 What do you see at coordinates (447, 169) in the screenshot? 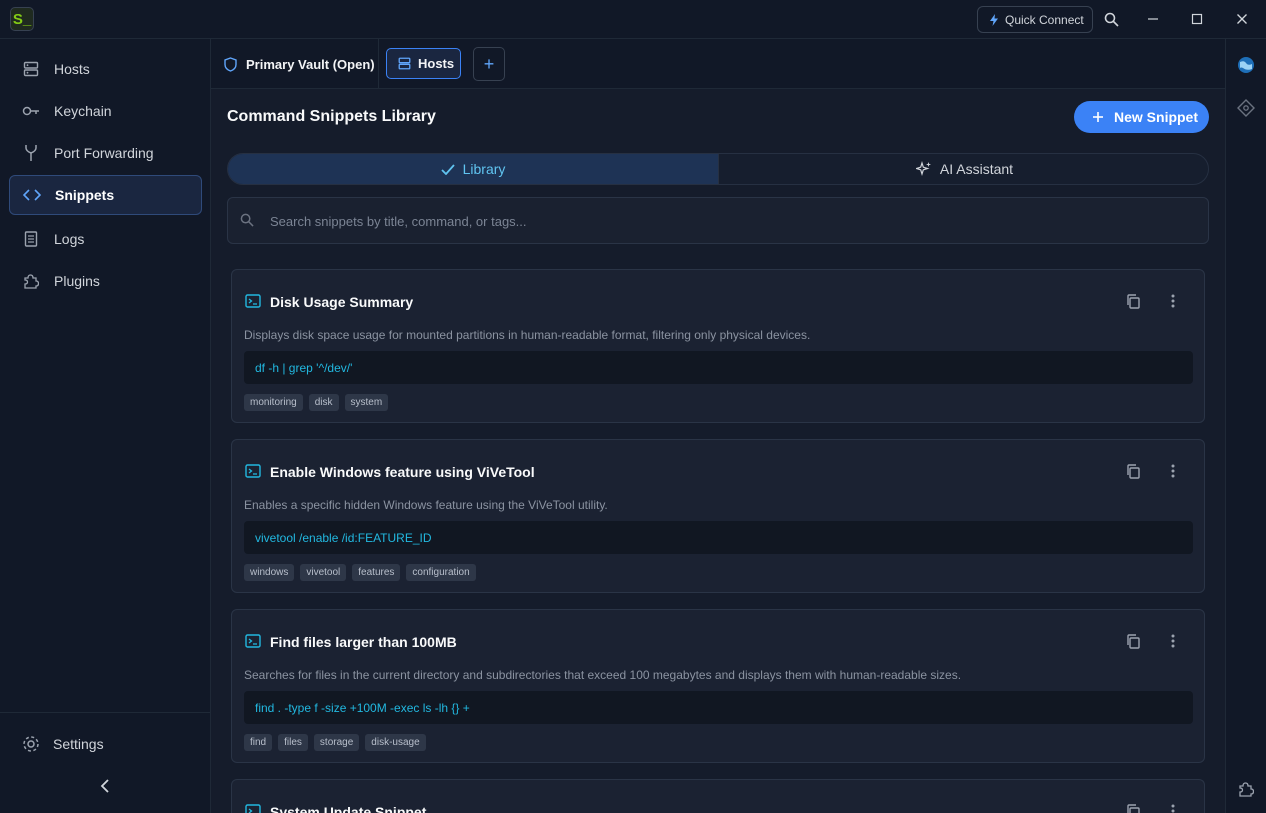
I see `check-icon` at bounding box center [447, 169].